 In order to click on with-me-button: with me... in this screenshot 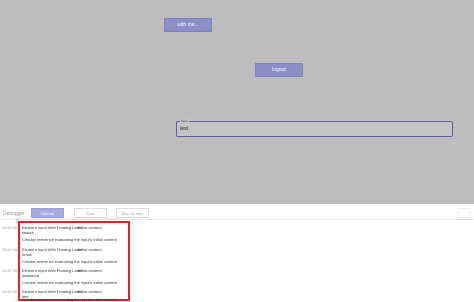, I will do `click(188, 25)`.